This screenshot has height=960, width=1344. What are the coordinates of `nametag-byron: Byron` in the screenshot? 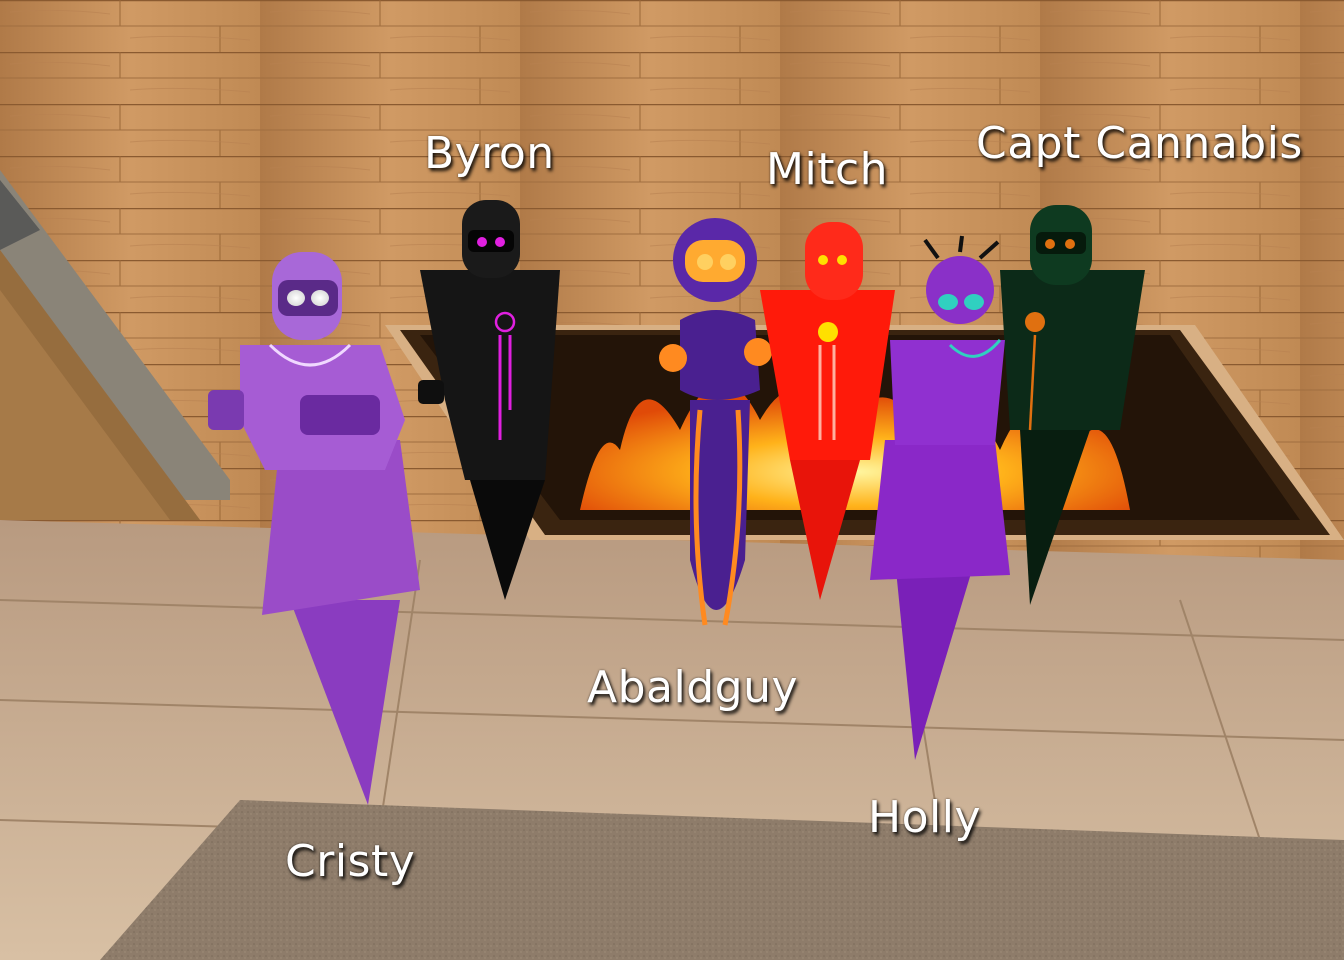 It's located at (489, 153).